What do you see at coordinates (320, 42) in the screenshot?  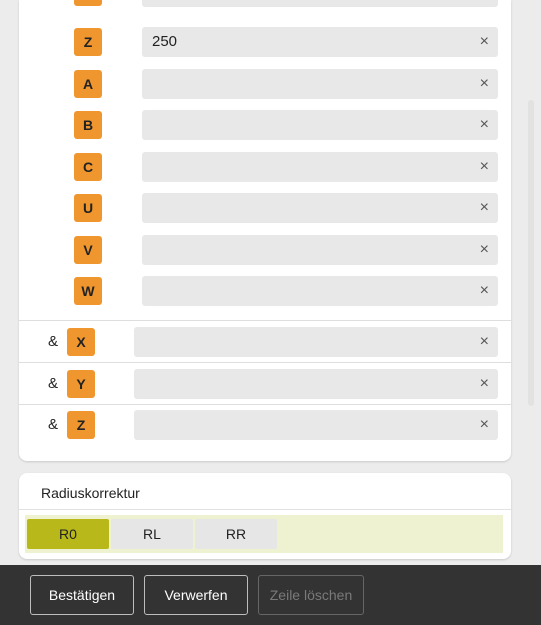 I see `axis-input: 250 ×` at bounding box center [320, 42].